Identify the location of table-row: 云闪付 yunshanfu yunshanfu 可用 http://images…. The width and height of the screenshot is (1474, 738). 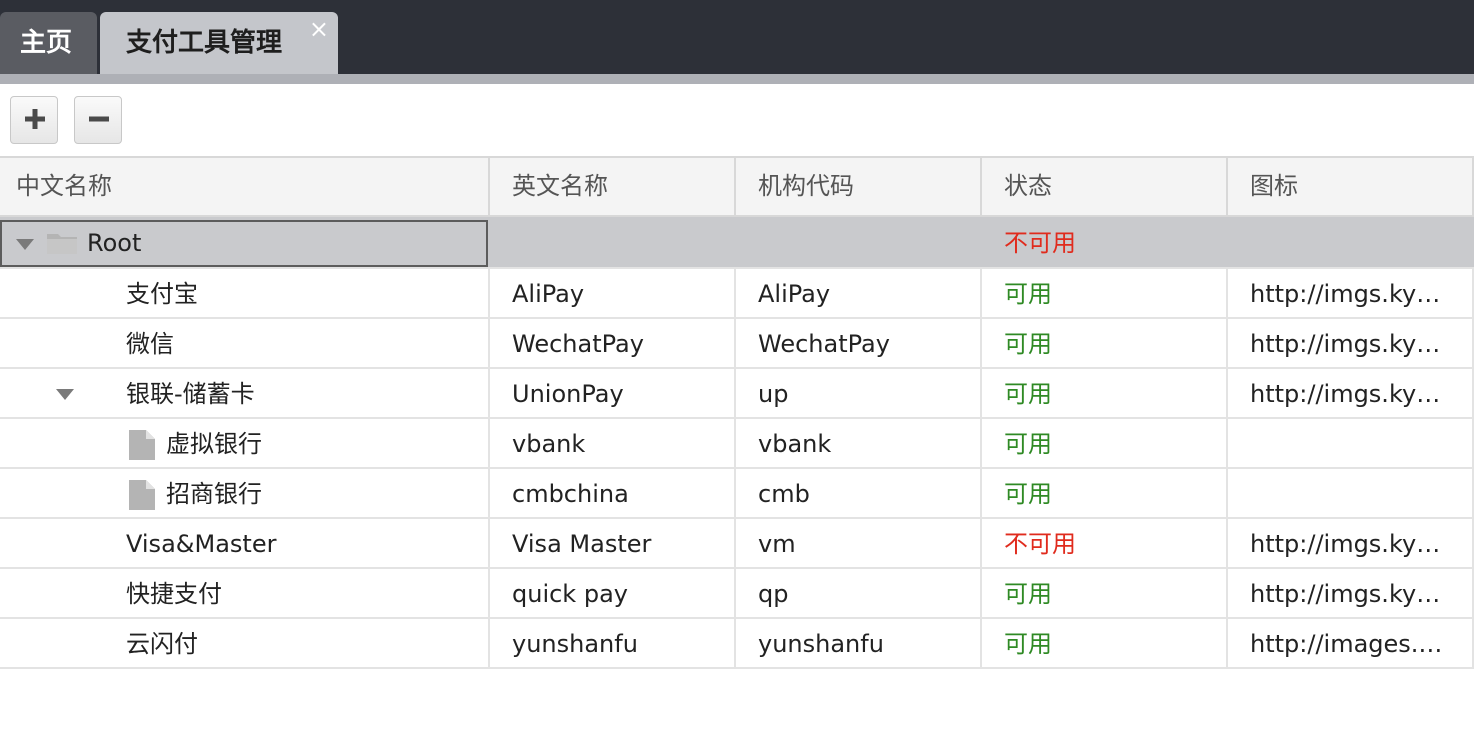
(737, 644).